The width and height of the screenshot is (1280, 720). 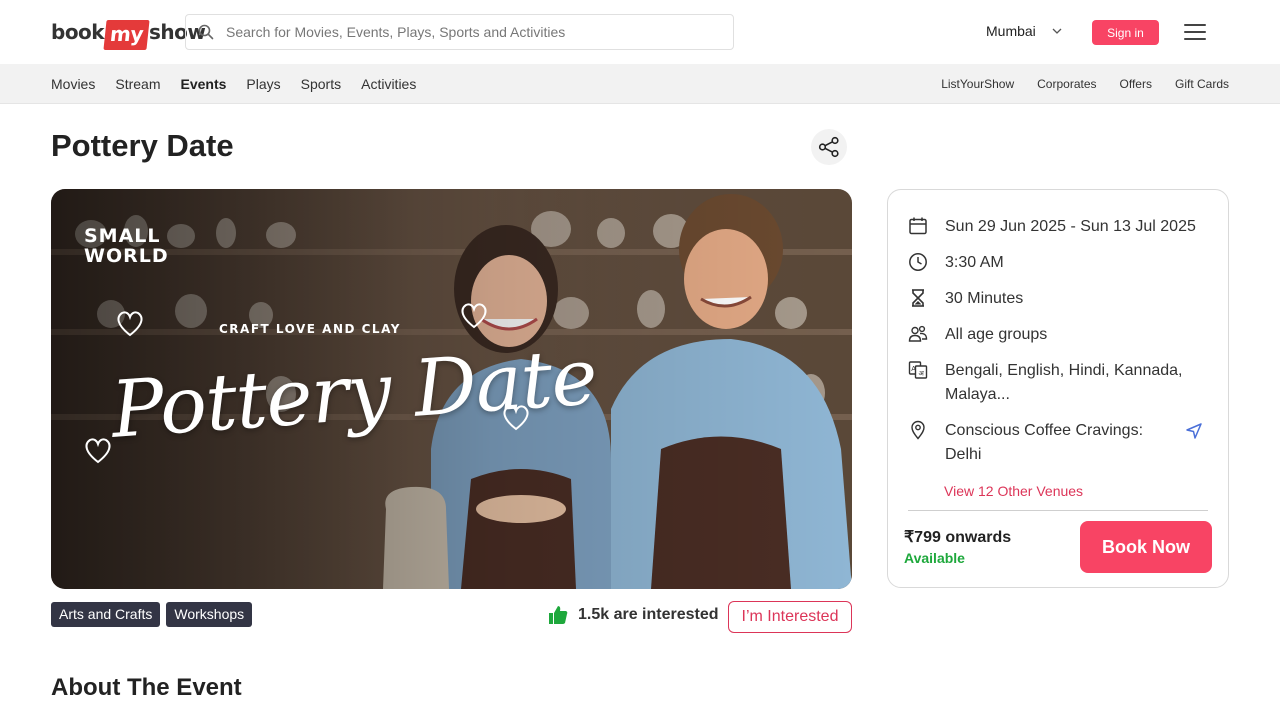 I want to click on bookmyshow-logo: book my show, so click(x=128, y=32).